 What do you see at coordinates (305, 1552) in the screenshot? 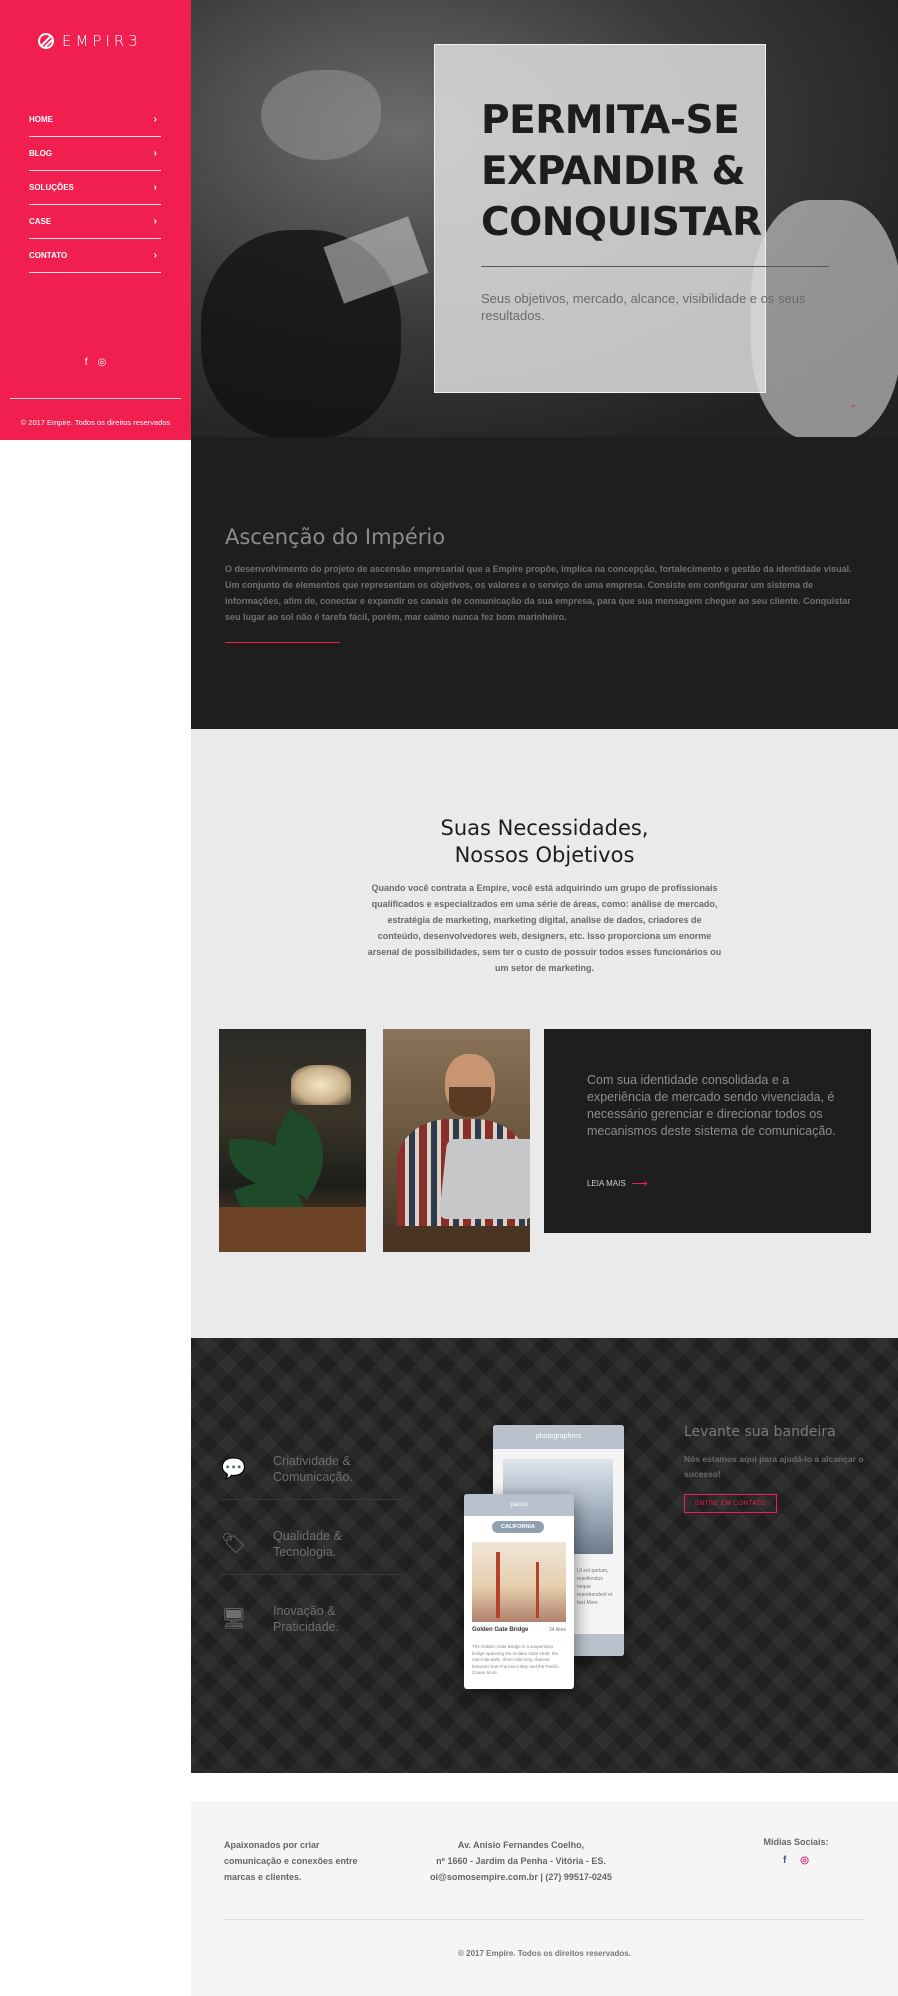
I see `feature-line2: Tecnologia.` at bounding box center [305, 1552].